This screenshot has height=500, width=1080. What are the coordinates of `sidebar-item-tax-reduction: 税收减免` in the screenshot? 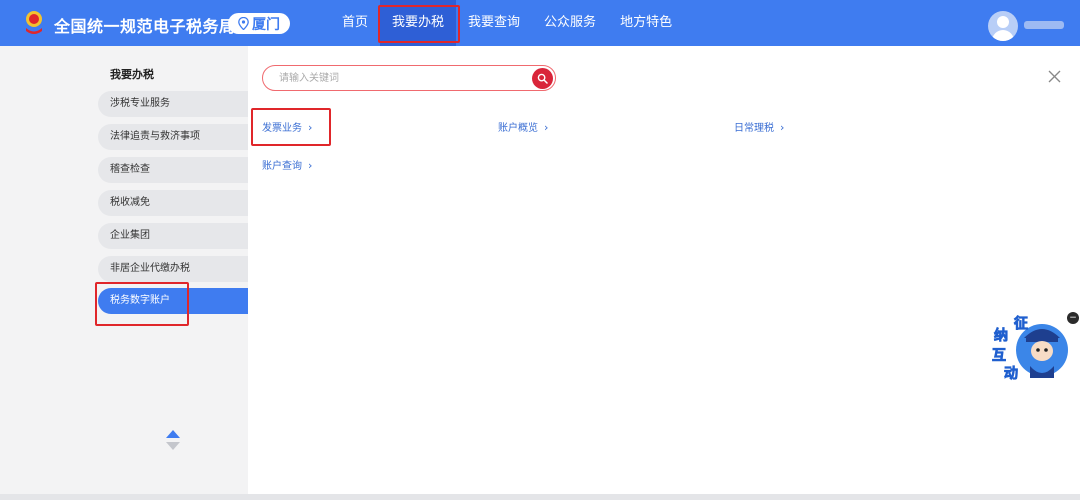 It's located at (173, 203).